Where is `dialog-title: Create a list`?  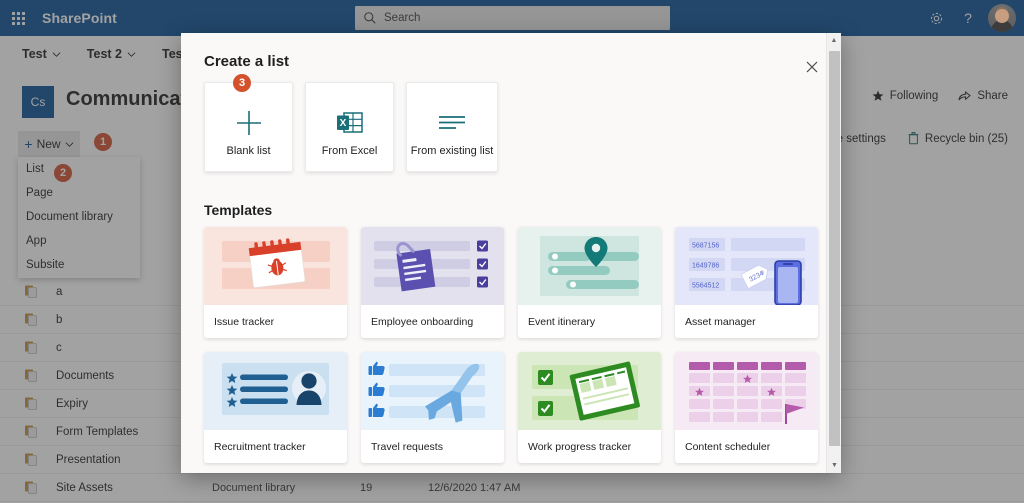 dialog-title: Create a list is located at coordinates (247, 61).